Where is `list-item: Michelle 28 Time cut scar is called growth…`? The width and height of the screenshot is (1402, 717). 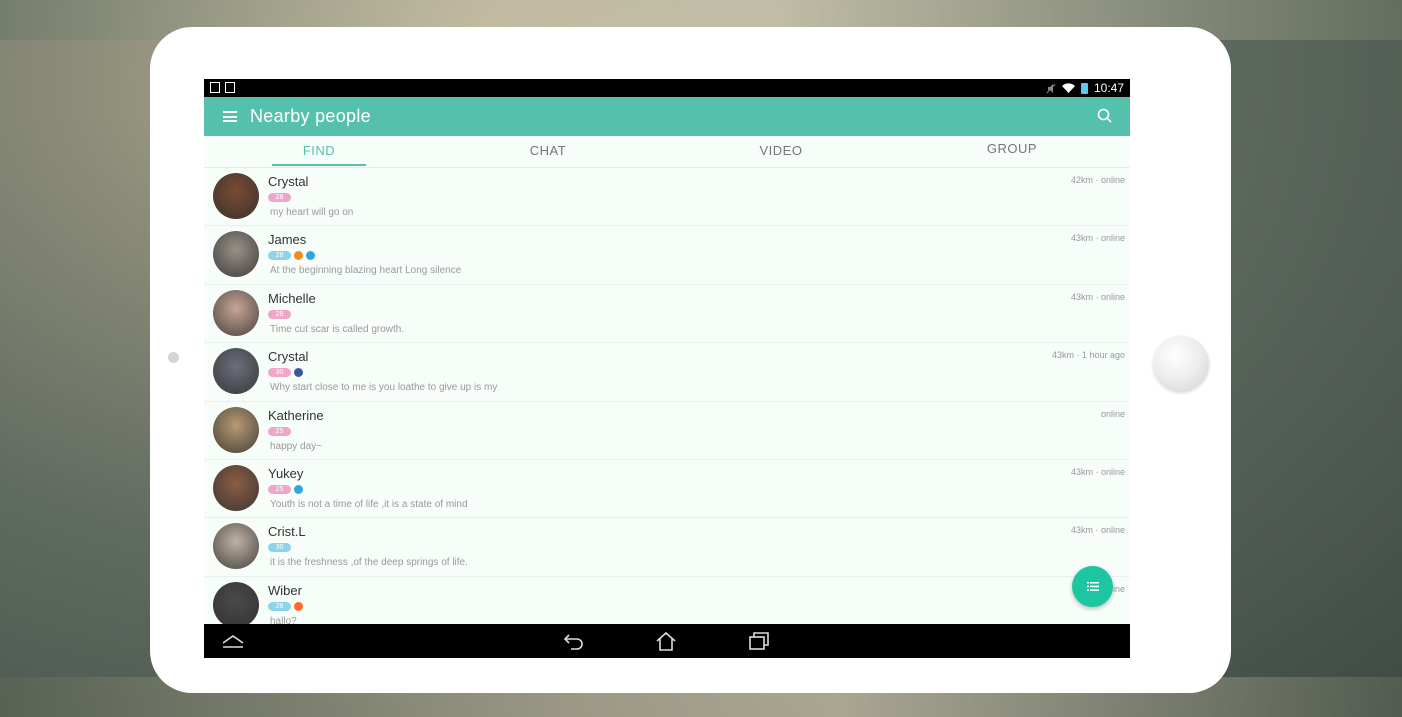
list-item: Michelle 28 Time cut scar is called growth… is located at coordinates (667, 314).